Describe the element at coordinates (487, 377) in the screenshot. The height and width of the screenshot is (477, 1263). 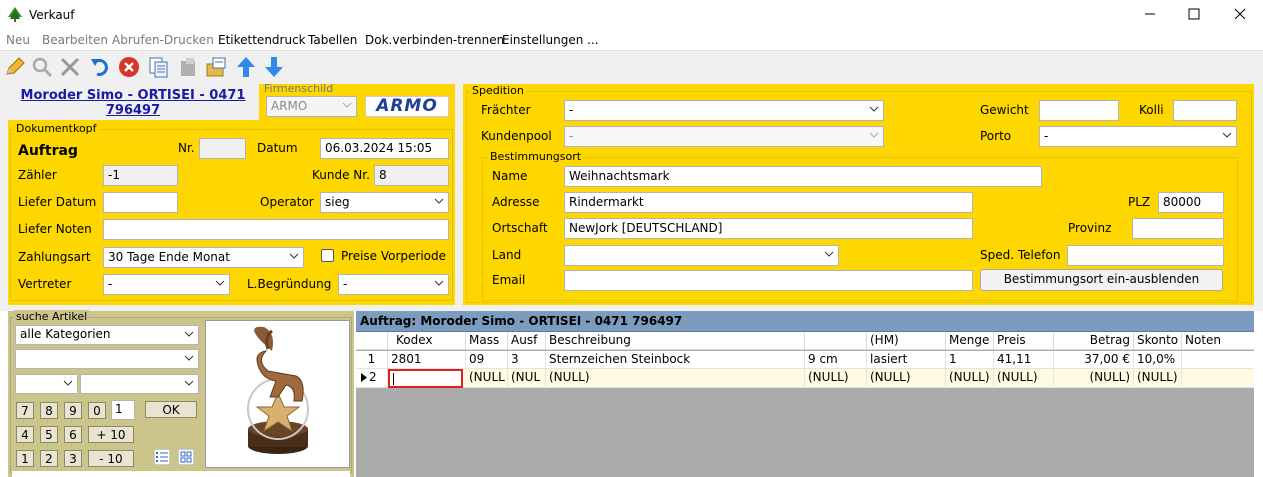
I see `cell-mass: (NULL` at that location.